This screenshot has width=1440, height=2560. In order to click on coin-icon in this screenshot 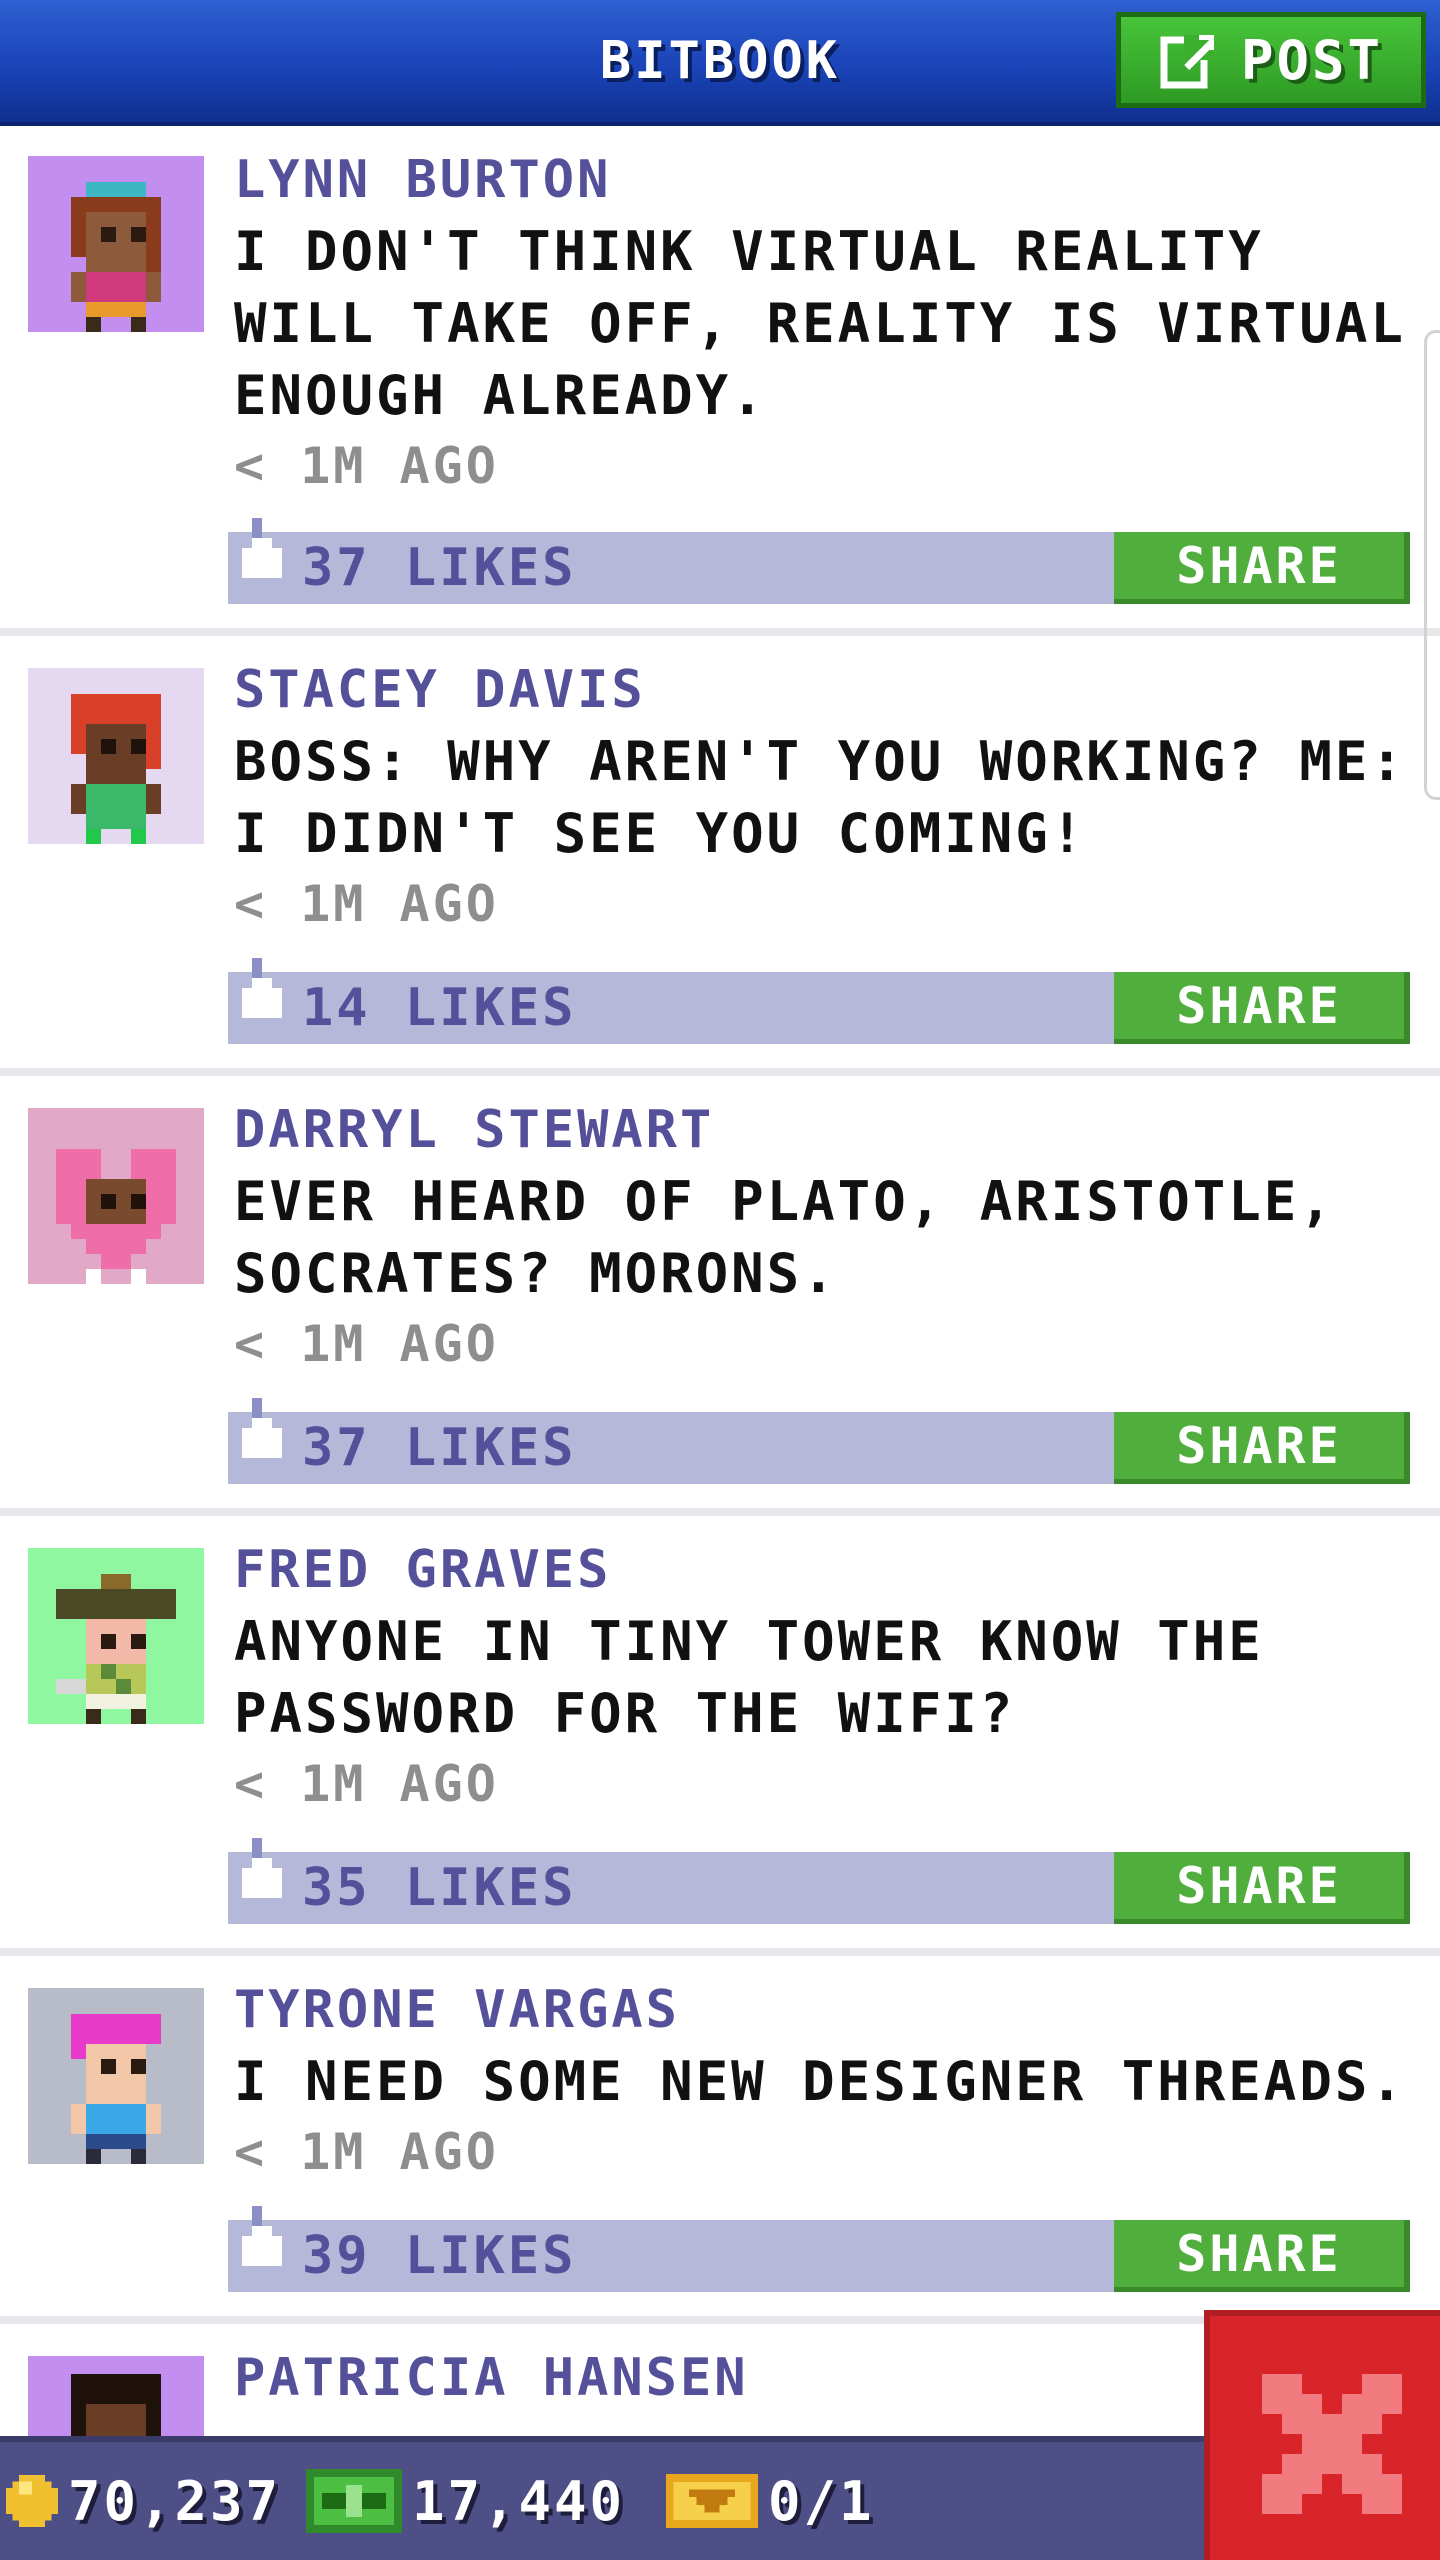, I will do `click(32, 2501)`.